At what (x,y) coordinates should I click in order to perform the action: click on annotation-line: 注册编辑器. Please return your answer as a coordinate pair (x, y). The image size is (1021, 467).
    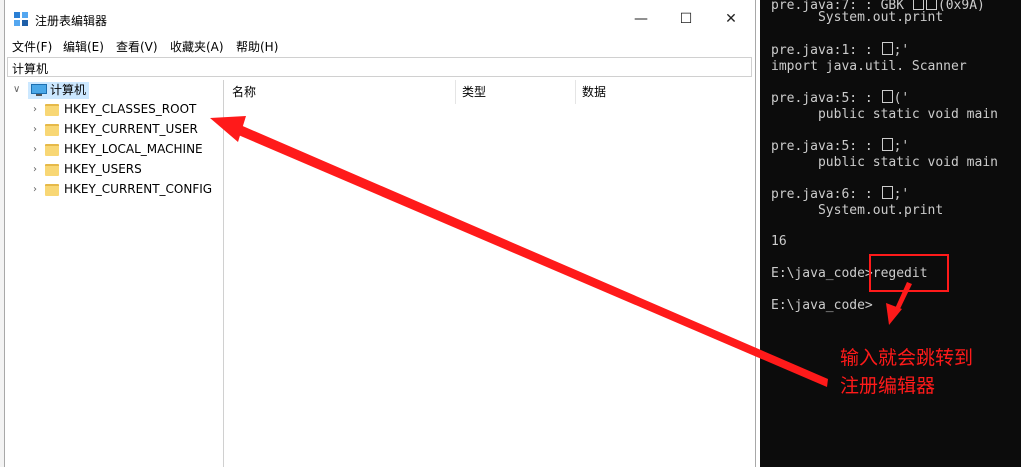
    Looking at the image, I should click on (888, 386).